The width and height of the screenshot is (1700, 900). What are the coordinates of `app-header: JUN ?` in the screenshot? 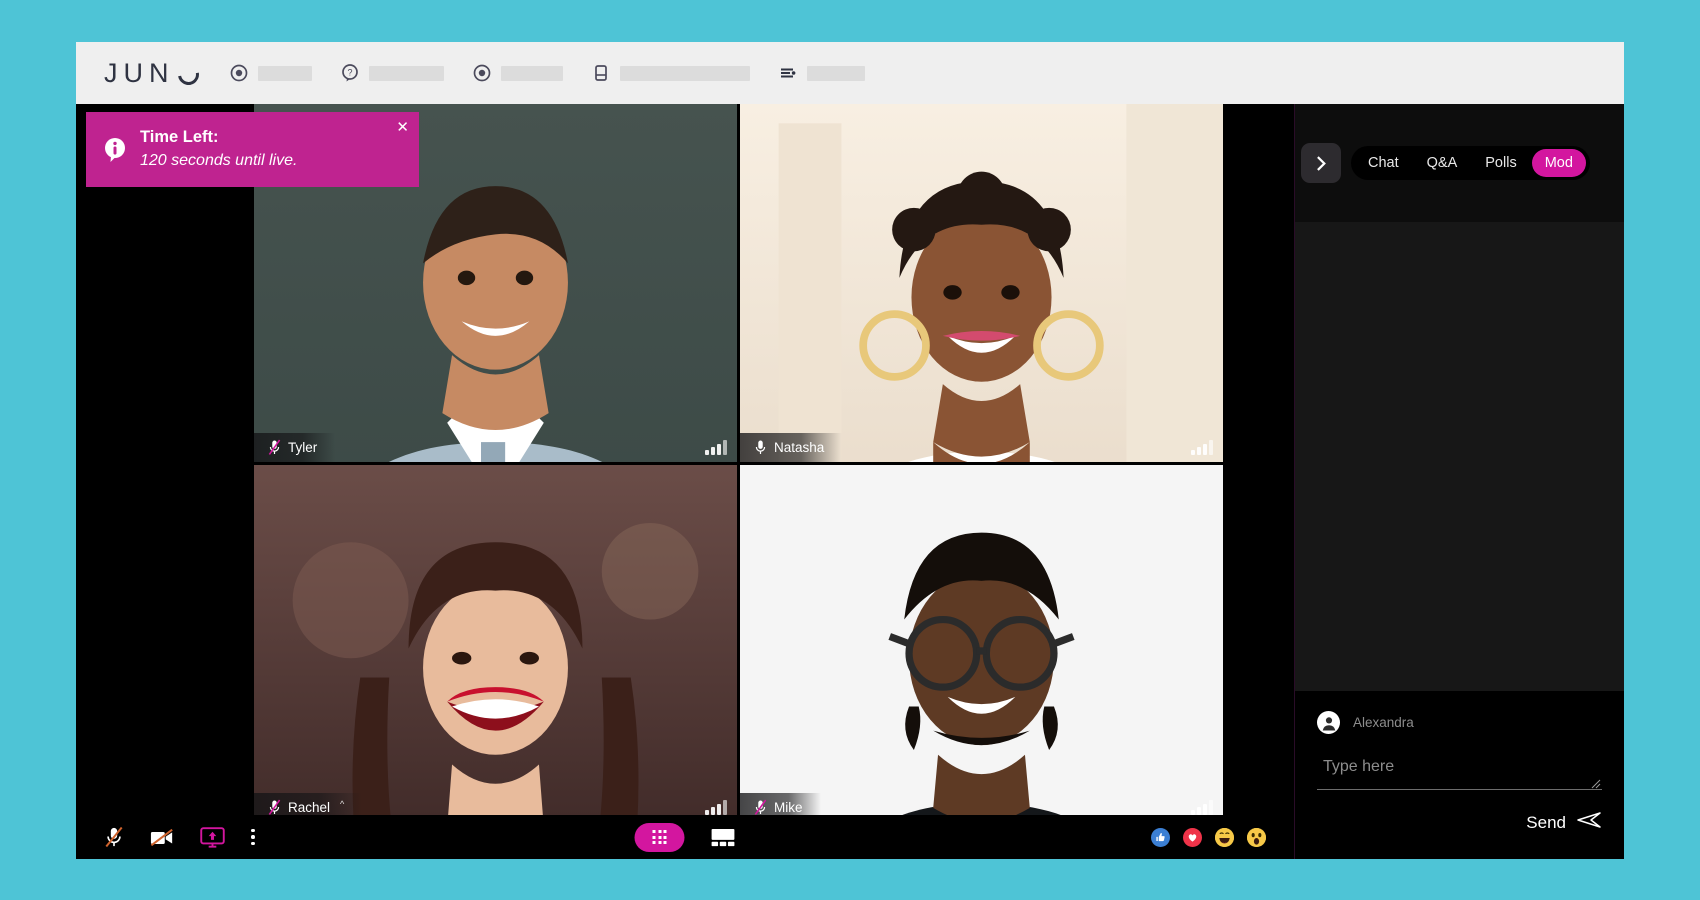 It's located at (850, 73).